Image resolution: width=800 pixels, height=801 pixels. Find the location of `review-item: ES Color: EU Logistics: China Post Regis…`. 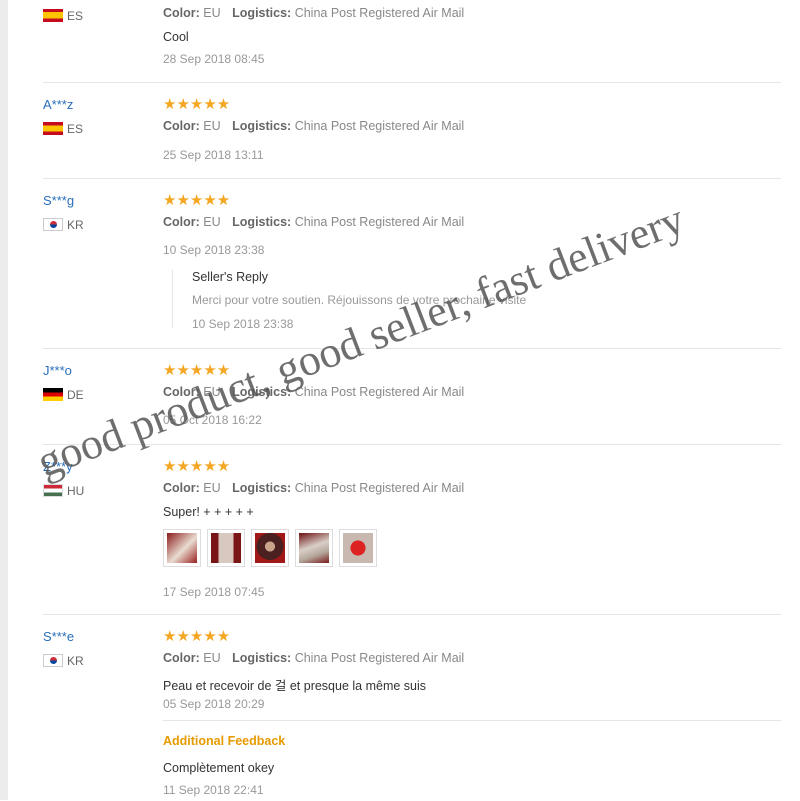

review-item: ES Color: EU Logistics: China Post Regis… is located at coordinates (412, 41).